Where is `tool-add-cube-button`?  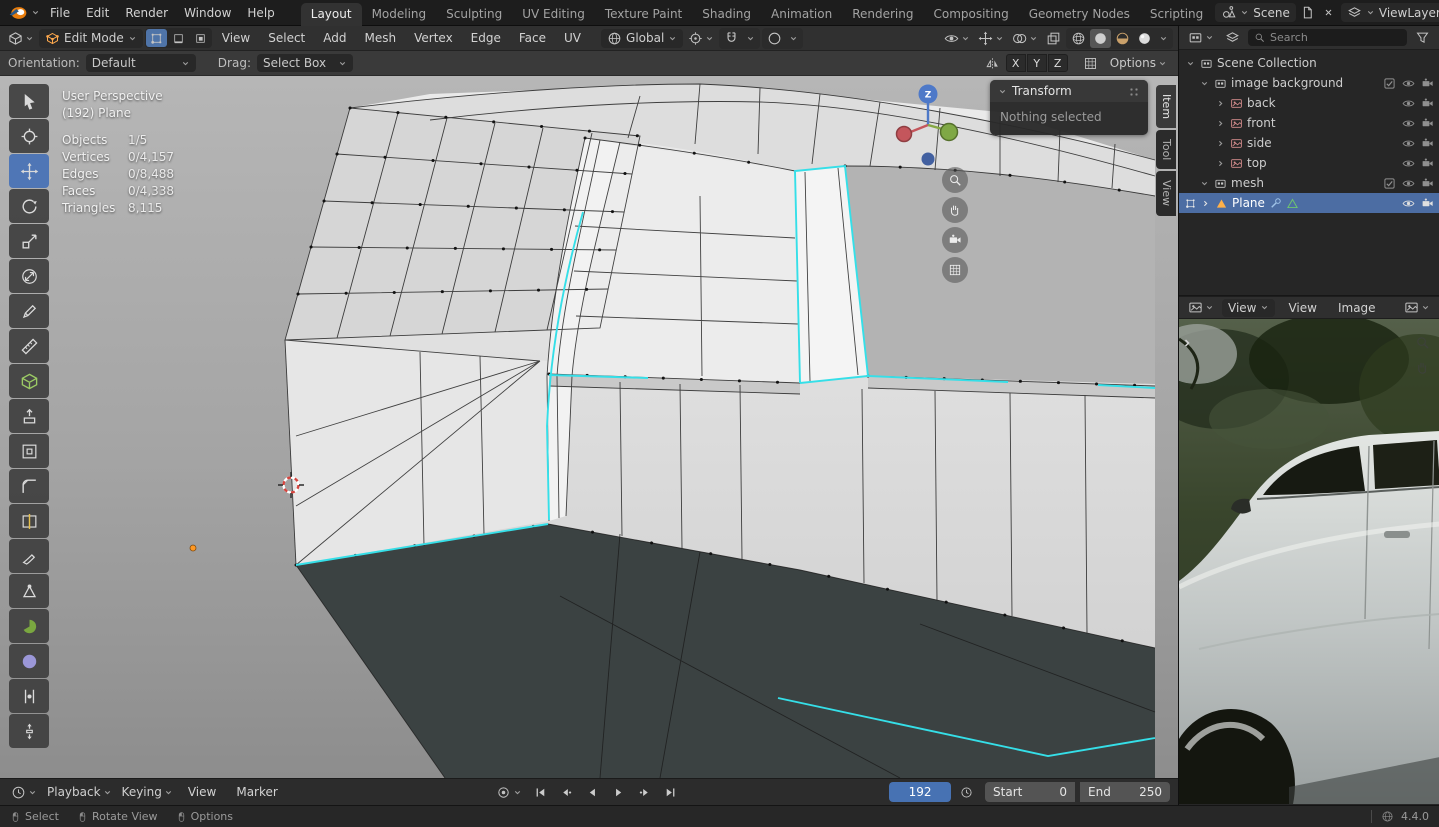
tool-add-cube-button is located at coordinates (29, 381).